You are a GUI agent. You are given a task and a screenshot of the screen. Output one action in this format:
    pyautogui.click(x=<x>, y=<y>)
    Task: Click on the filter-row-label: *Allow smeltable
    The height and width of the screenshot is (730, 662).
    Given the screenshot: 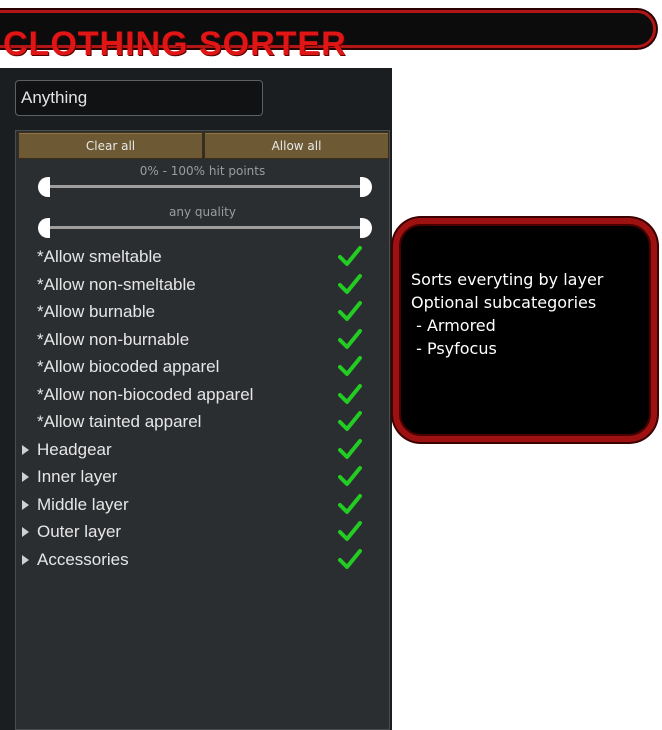 What is the action you would take?
    pyautogui.click(x=99, y=256)
    